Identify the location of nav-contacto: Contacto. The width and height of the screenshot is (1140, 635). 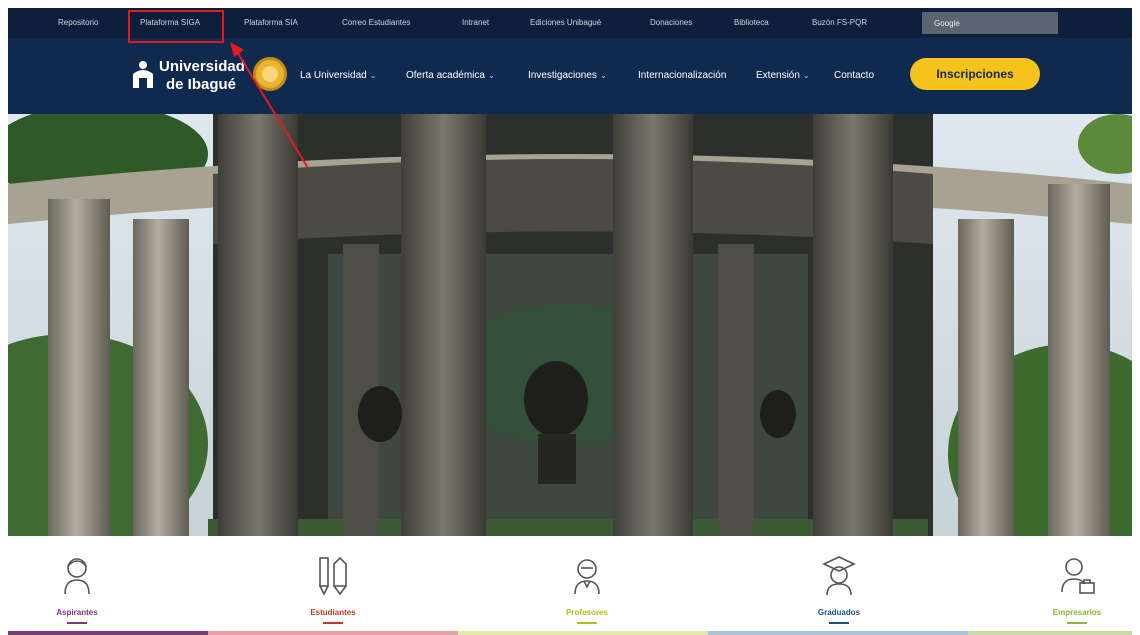
(854, 76).